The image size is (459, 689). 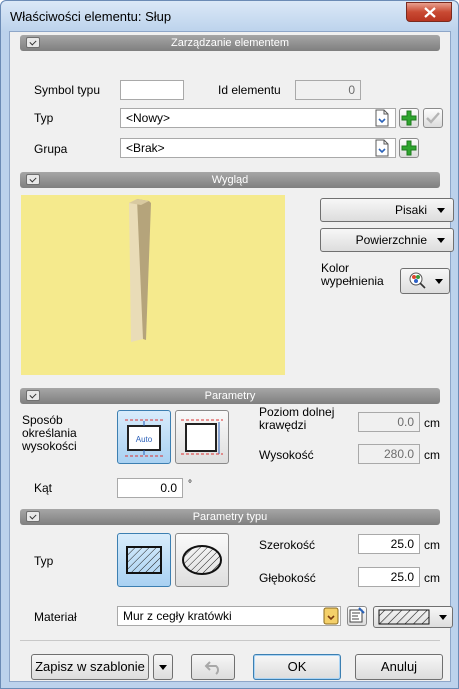 I want to click on cancel-button: Anuluj, so click(x=399, y=667).